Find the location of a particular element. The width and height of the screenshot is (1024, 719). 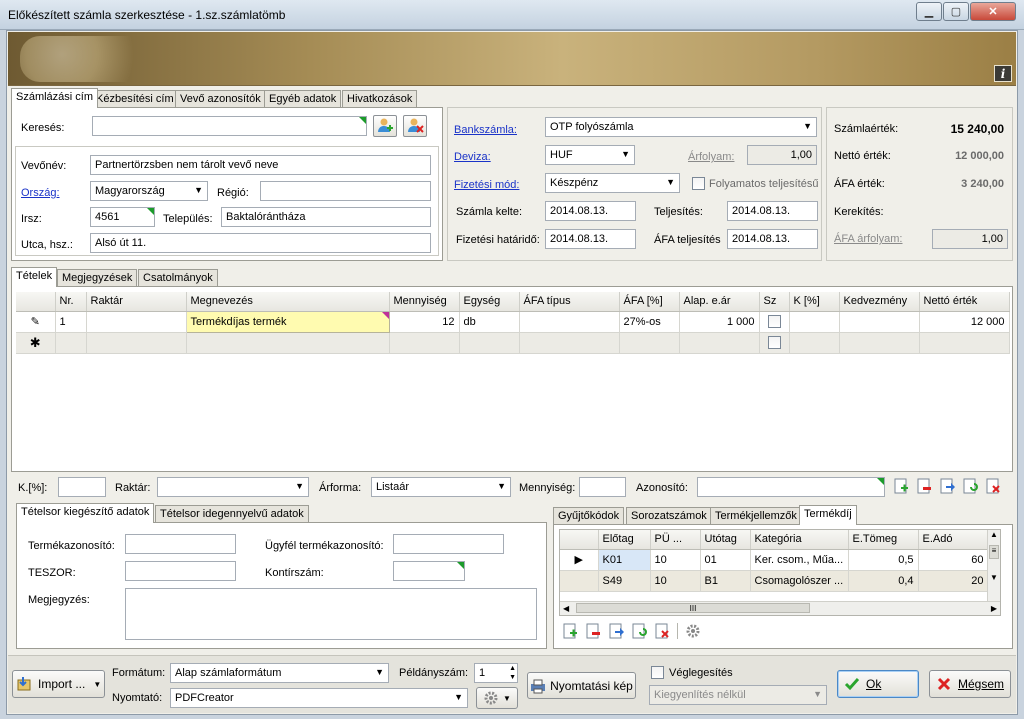

payment-method-link: Fizetési mód: is located at coordinates (486, 185).